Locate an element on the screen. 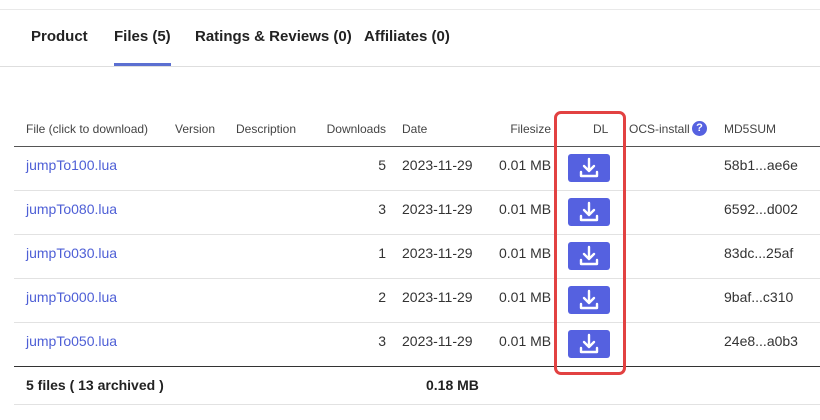 This screenshot has width=820, height=420. question-circle-icon: ? is located at coordinates (699, 128).